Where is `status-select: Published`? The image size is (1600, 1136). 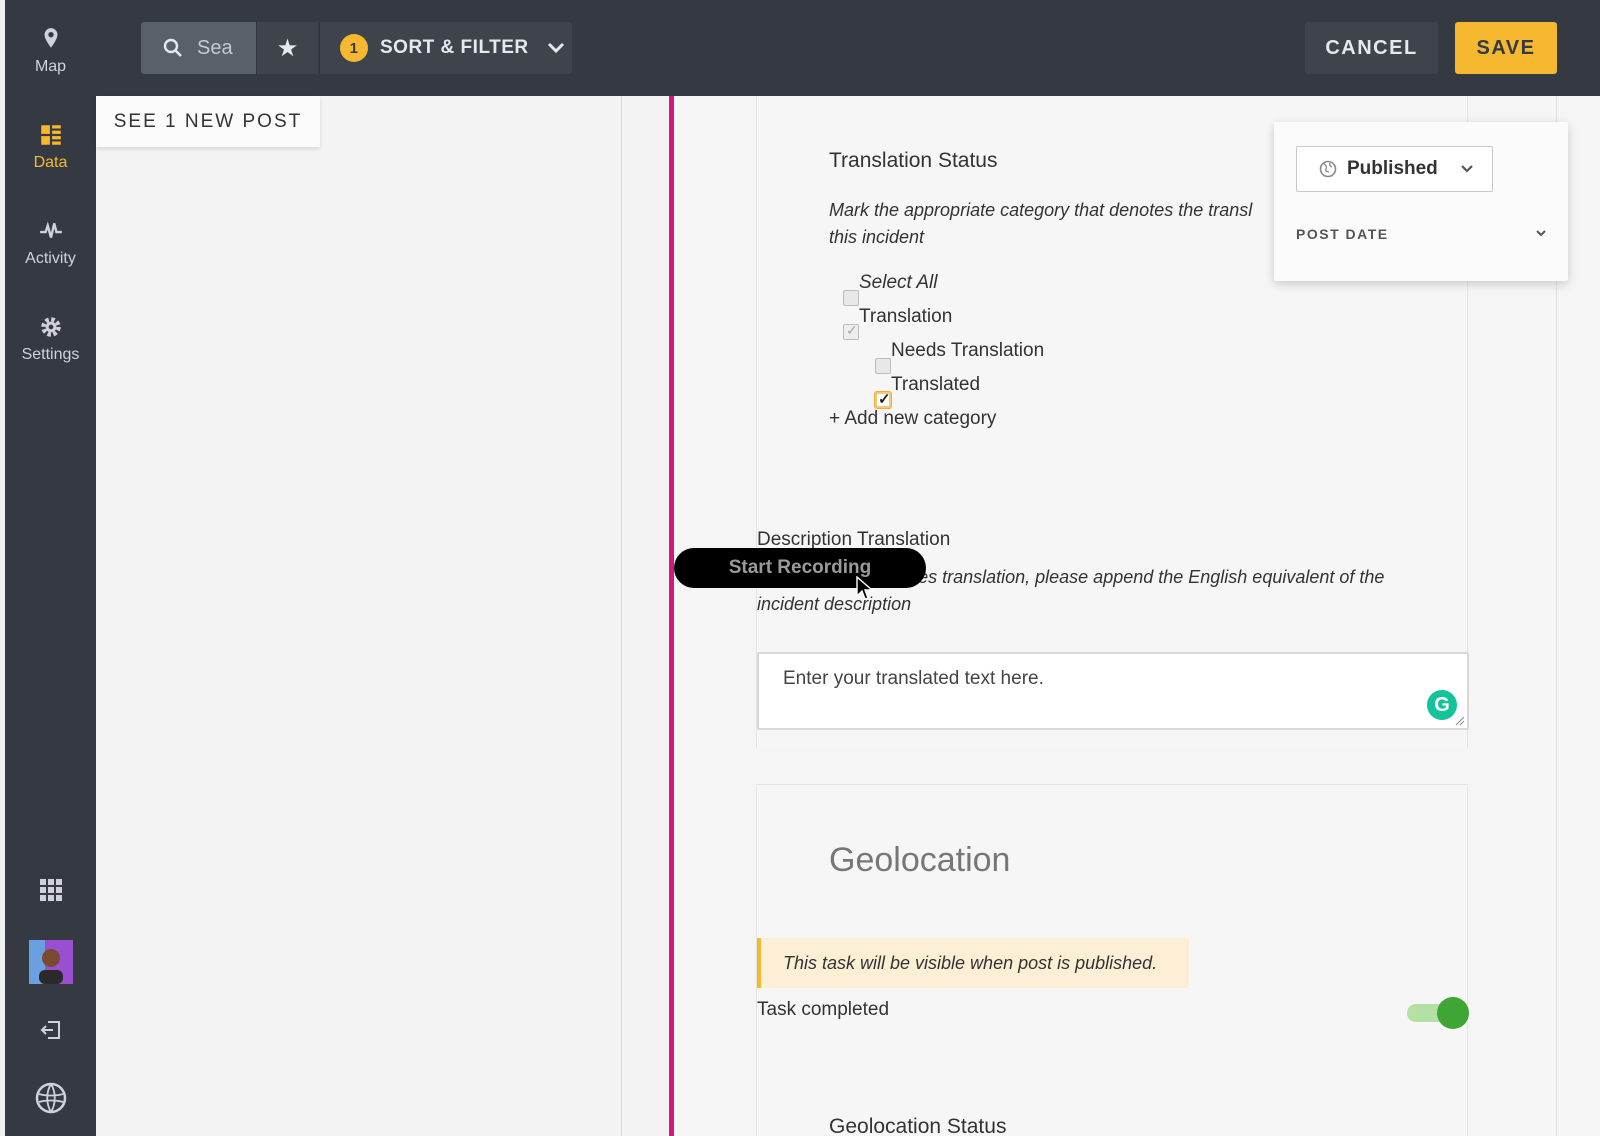 status-select: Published is located at coordinates (1394, 169).